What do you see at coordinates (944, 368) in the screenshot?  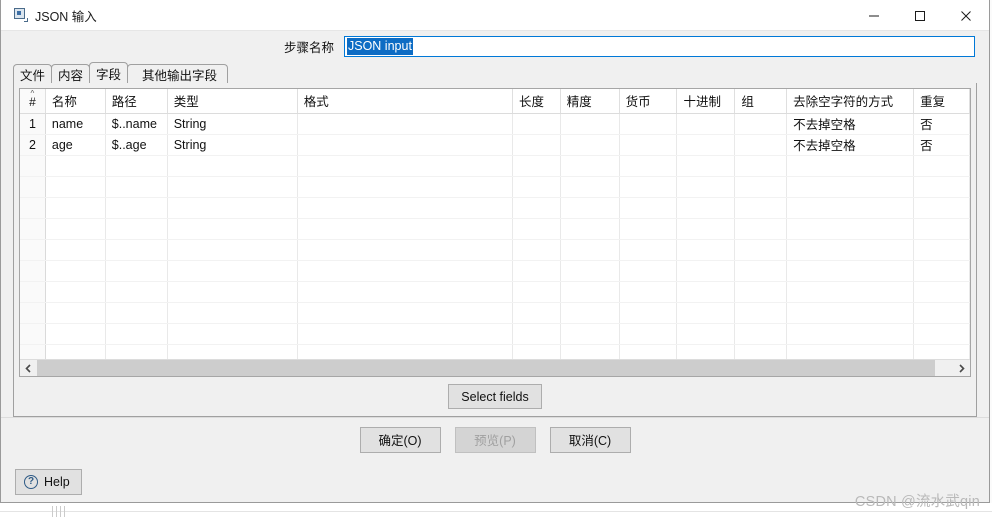 I see `horizontal-scrollbar-track` at bounding box center [944, 368].